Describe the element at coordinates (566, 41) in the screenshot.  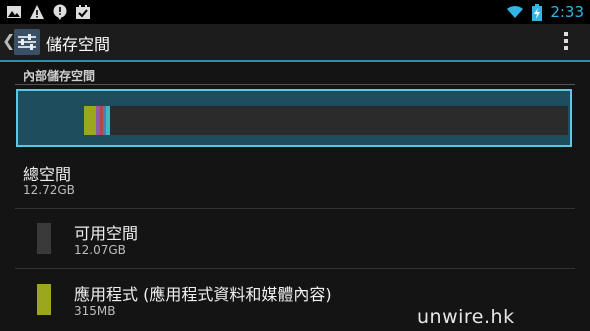
I see `overflow-menu-icon` at that location.